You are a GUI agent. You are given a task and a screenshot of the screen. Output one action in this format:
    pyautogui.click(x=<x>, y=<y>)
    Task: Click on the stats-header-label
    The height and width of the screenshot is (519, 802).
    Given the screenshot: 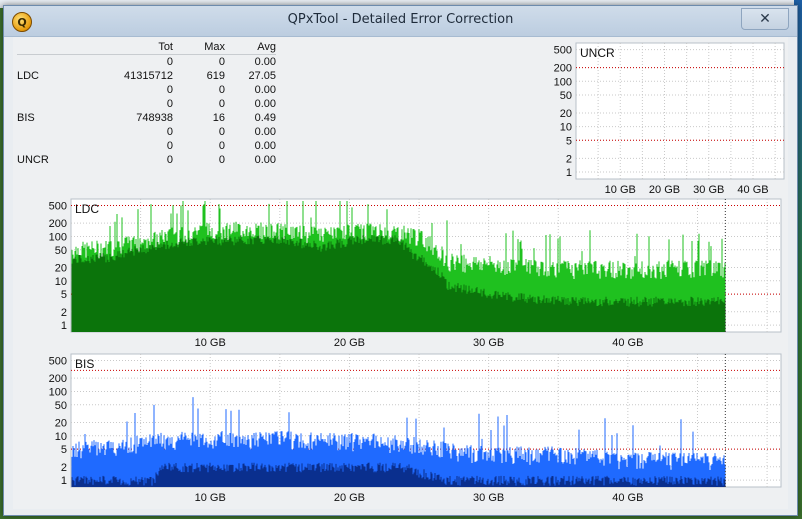 What is the action you would take?
    pyautogui.click(x=52, y=47)
    